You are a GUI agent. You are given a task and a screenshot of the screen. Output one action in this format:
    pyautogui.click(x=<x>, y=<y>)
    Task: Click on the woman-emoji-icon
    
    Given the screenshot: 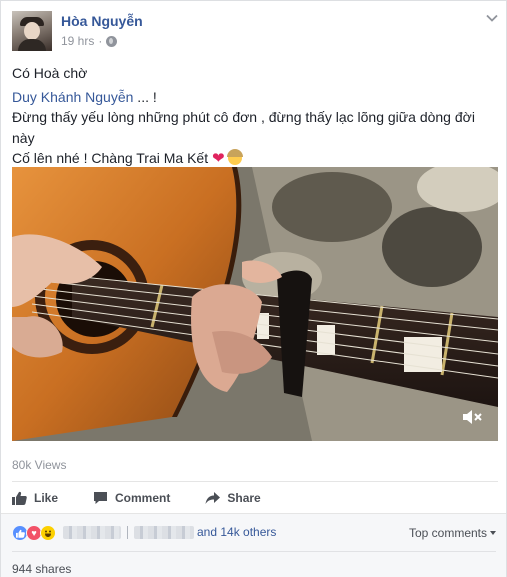 What is the action you would take?
    pyautogui.click(x=235, y=157)
    